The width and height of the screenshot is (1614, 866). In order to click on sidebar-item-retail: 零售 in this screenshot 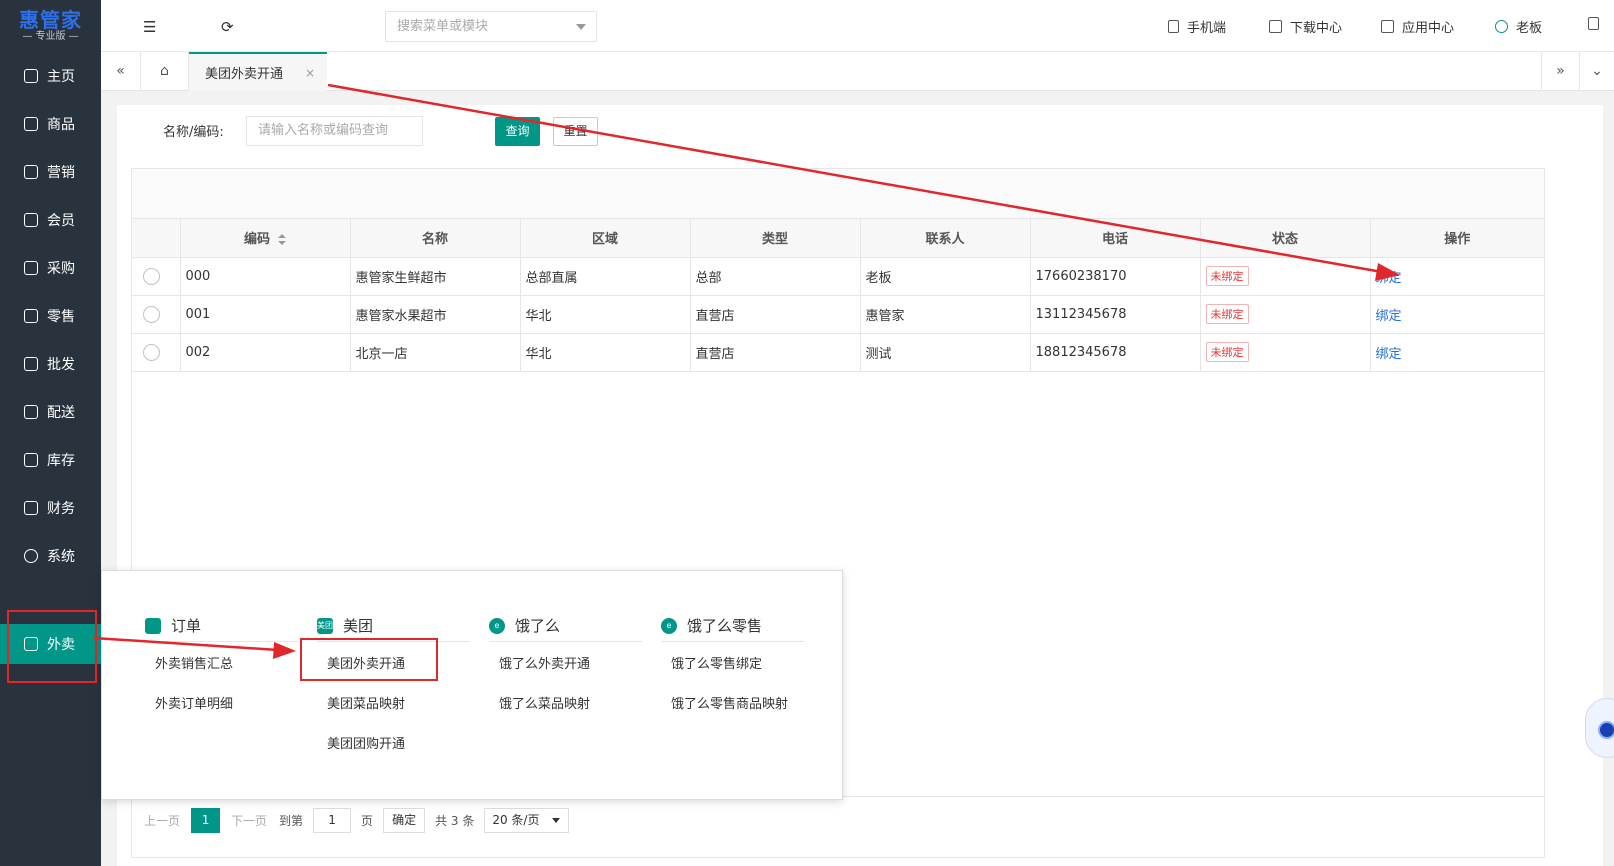, I will do `click(50, 316)`.